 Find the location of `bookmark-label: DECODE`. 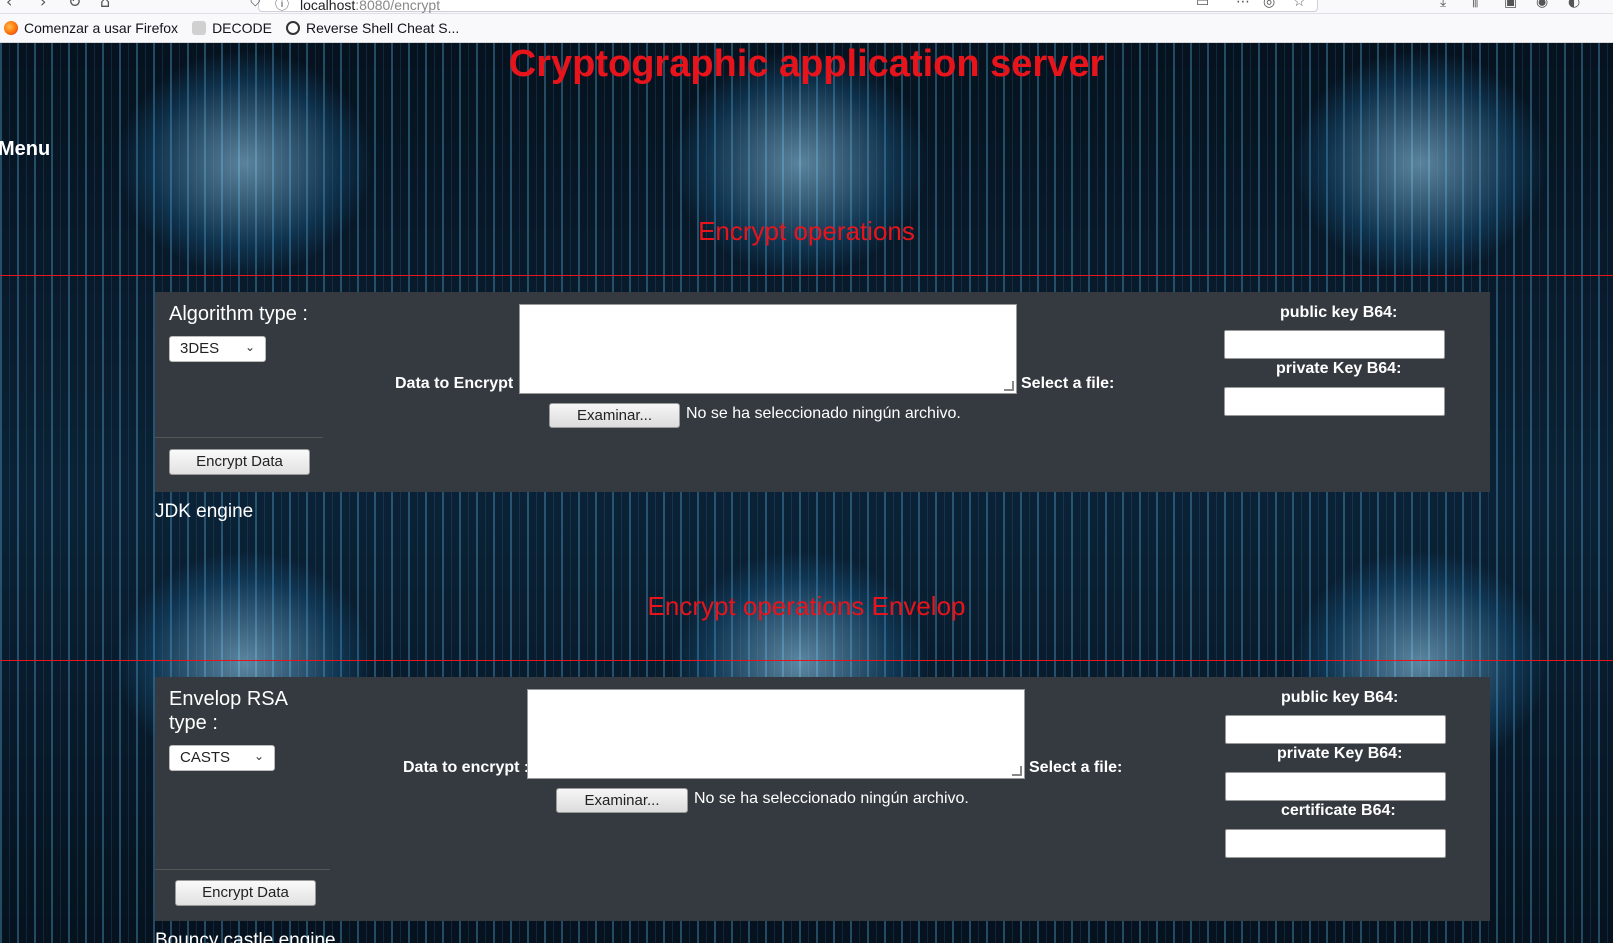

bookmark-label: DECODE is located at coordinates (242, 28).